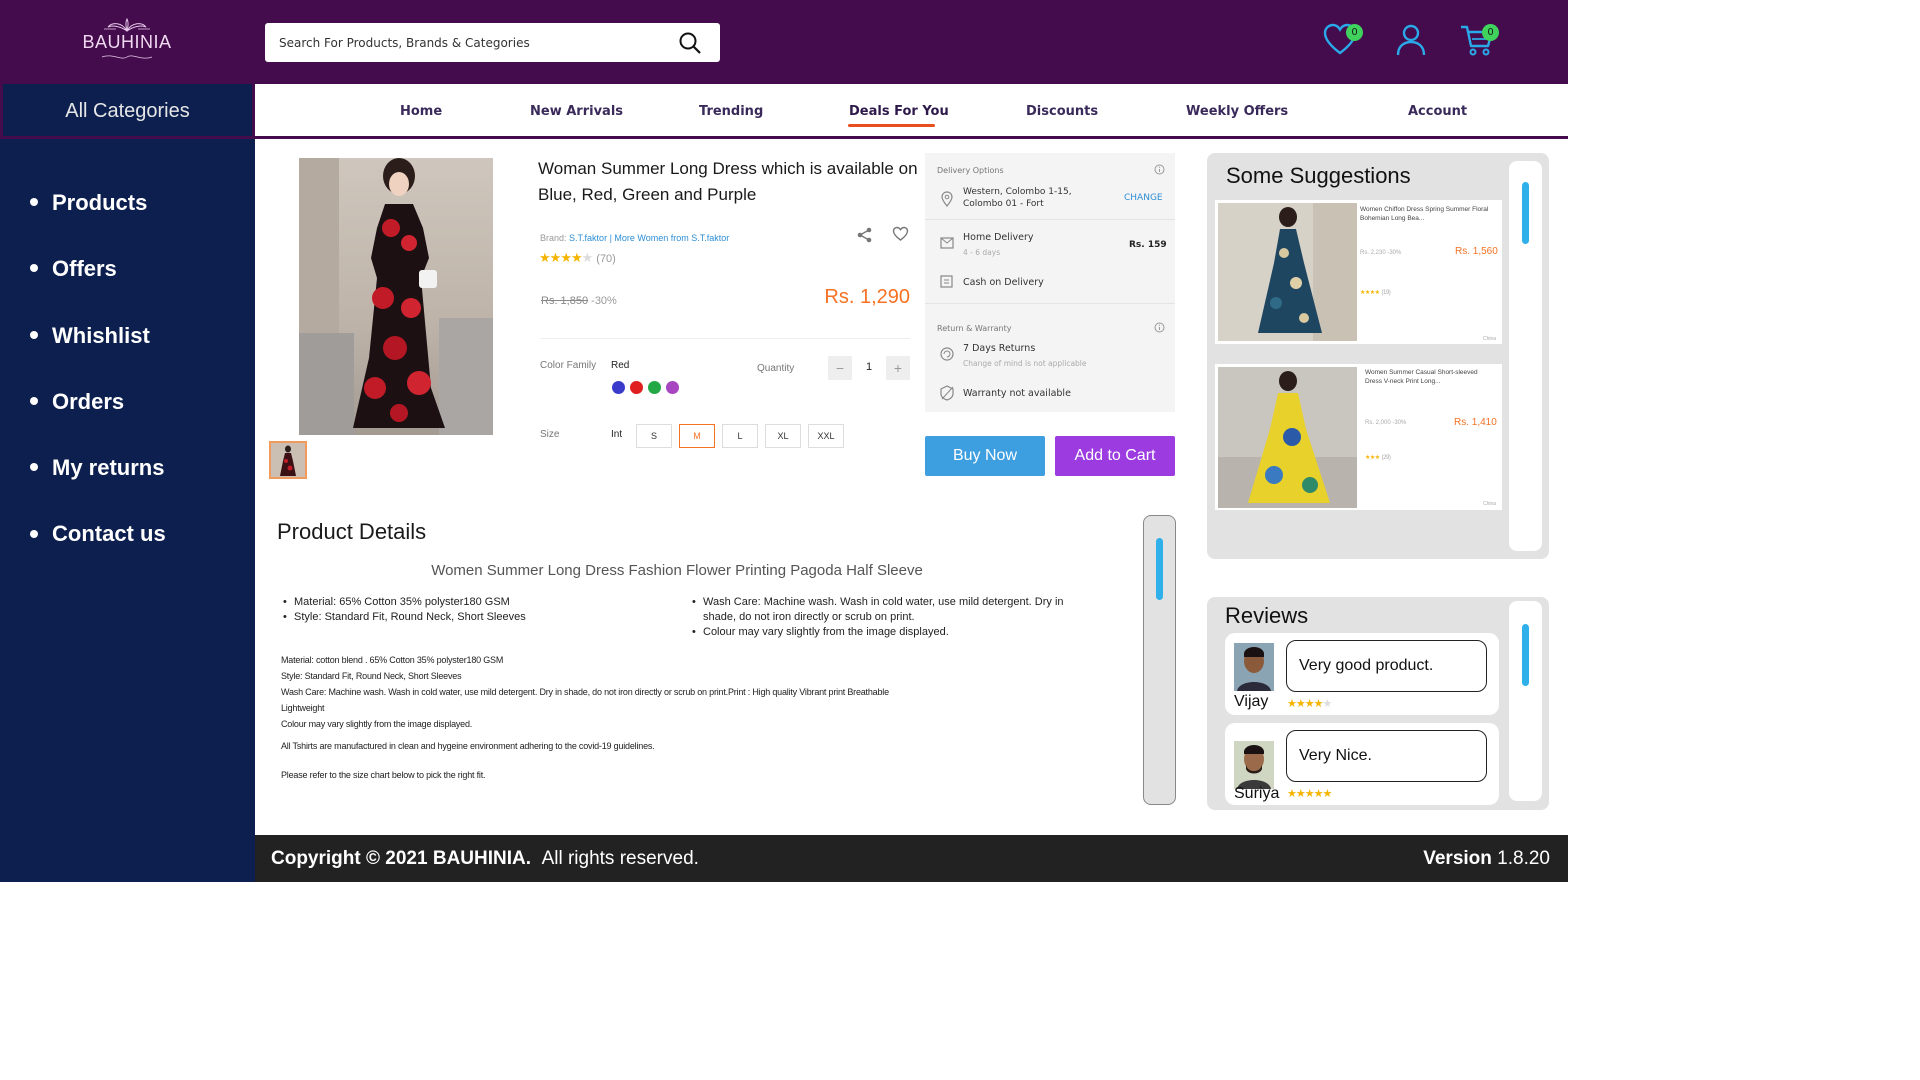 The width and height of the screenshot is (1920, 1080). I want to click on sidebar-item-label: Offers, so click(84, 269).